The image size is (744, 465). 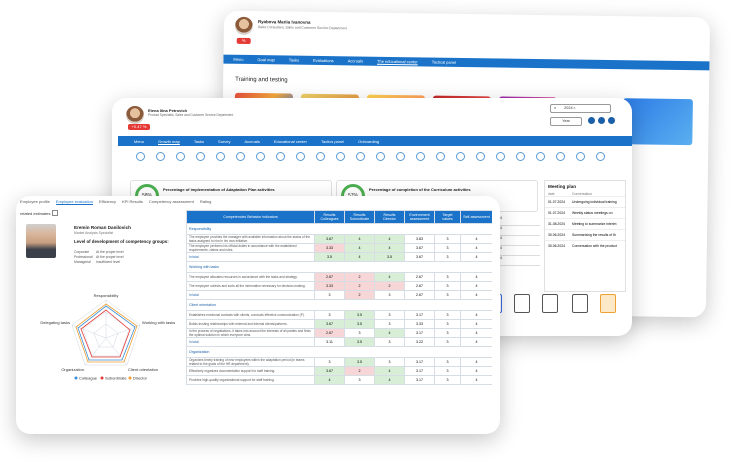 What do you see at coordinates (397, 62) in the screenshot?
I see `nav-educational-center: The educational center` at bounding box center [397, 62].